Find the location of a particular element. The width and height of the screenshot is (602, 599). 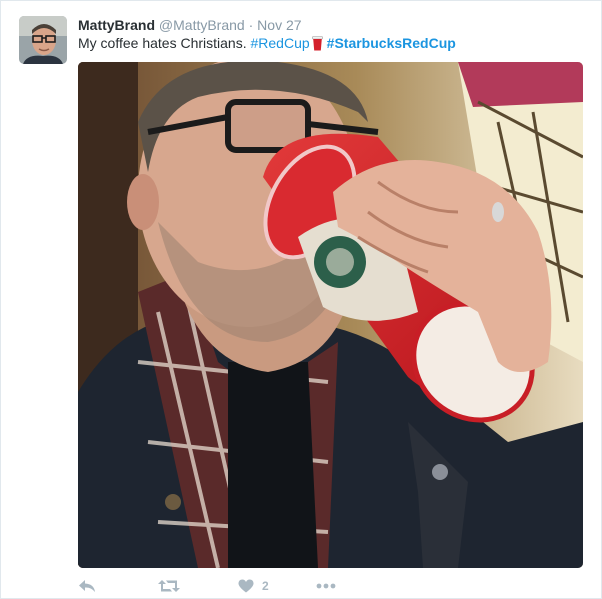

more-icon is located at coordinates (326, 586).